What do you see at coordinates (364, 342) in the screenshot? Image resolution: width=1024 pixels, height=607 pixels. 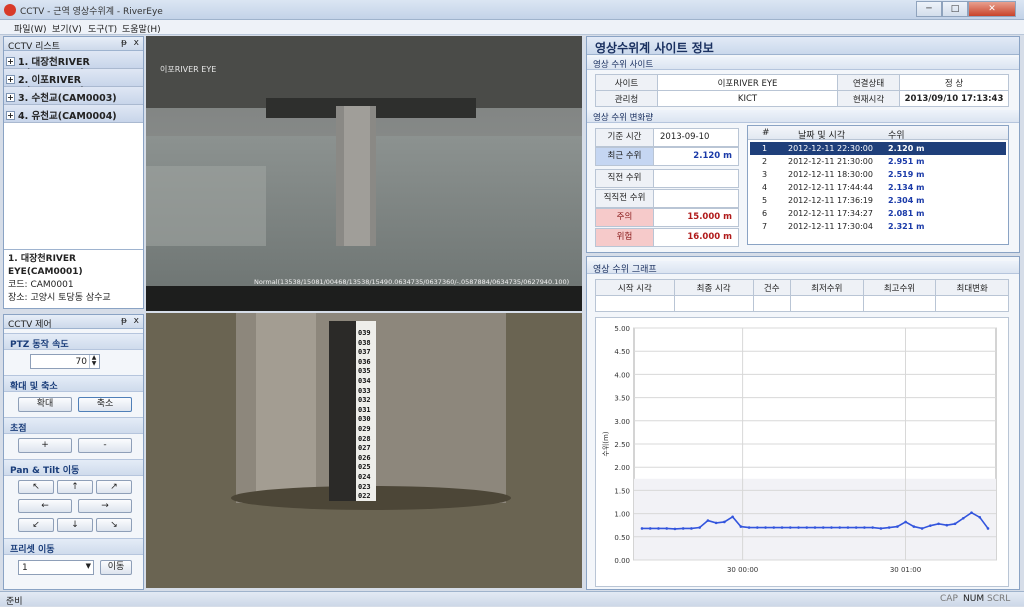 I see `gauge-number: 038` at bounding box center [364, 342].